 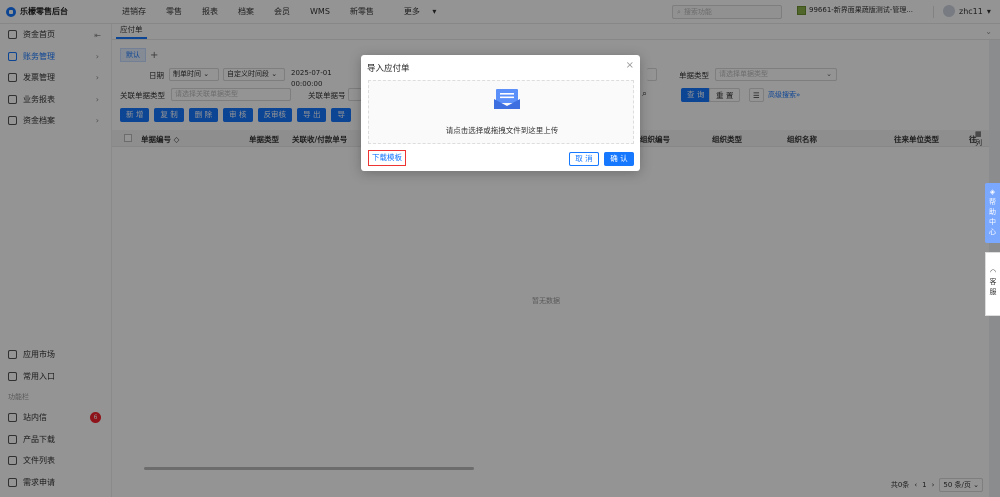 I want to click on help-center-tab: ◈ 帮助中心, so click(x=992, y=213).